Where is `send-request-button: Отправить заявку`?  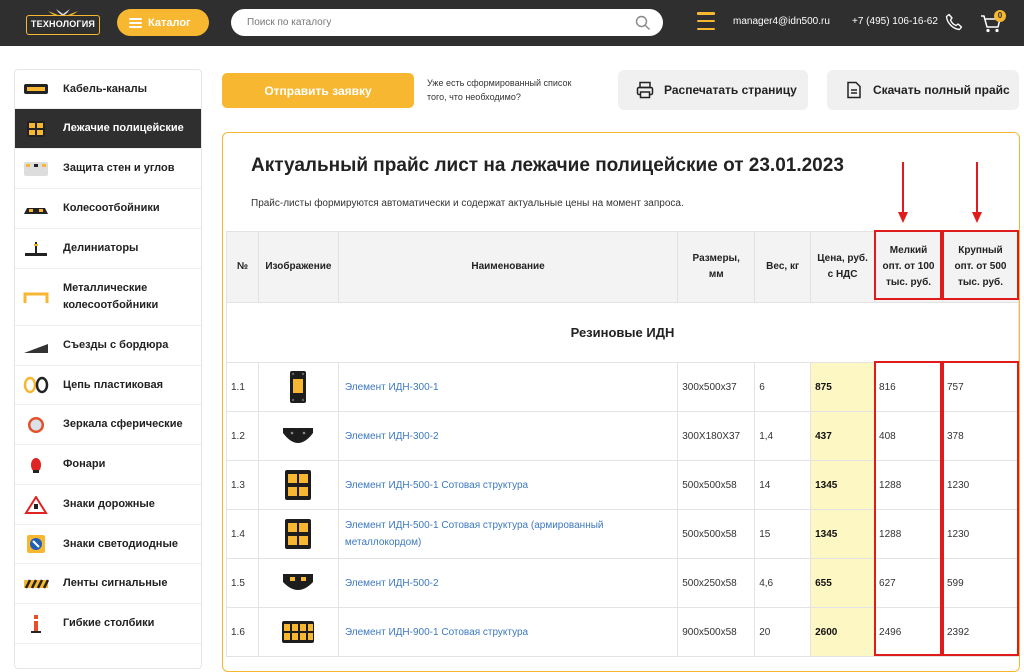
send-request-button: Отправить заявку is located at coordinates (318, 90).